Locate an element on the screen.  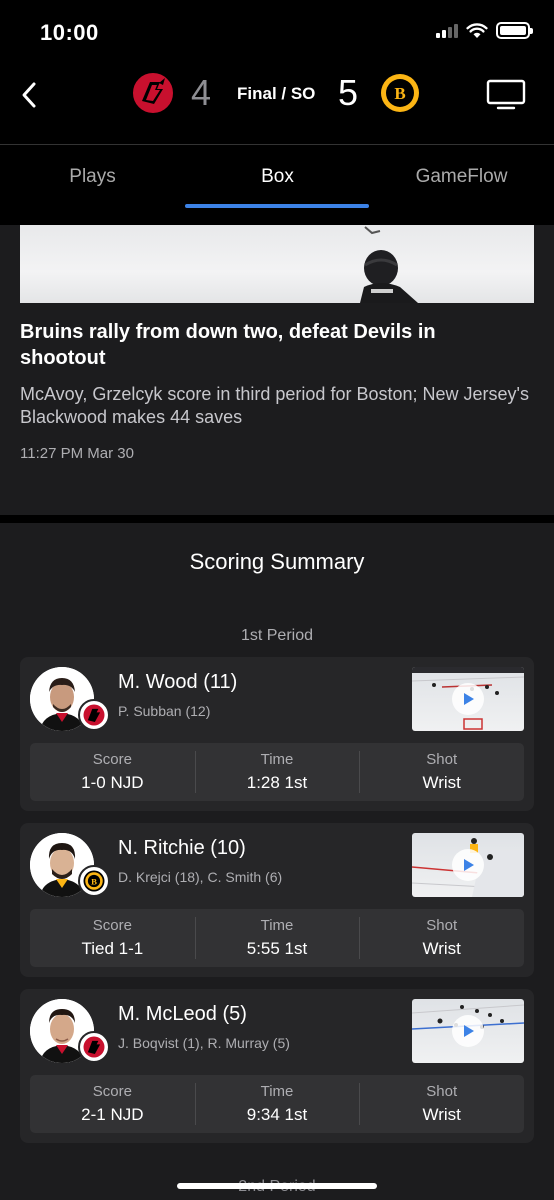
devils-logo is located at coordinates (153, 93).